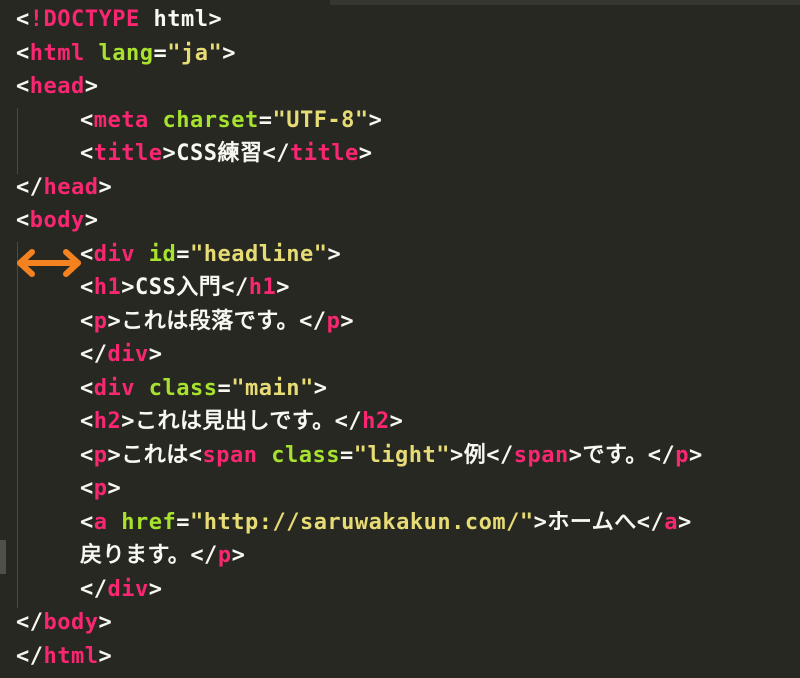 This screenshot has height=678, width=800. I want to click on code-line: </body>, so click(359, 623).